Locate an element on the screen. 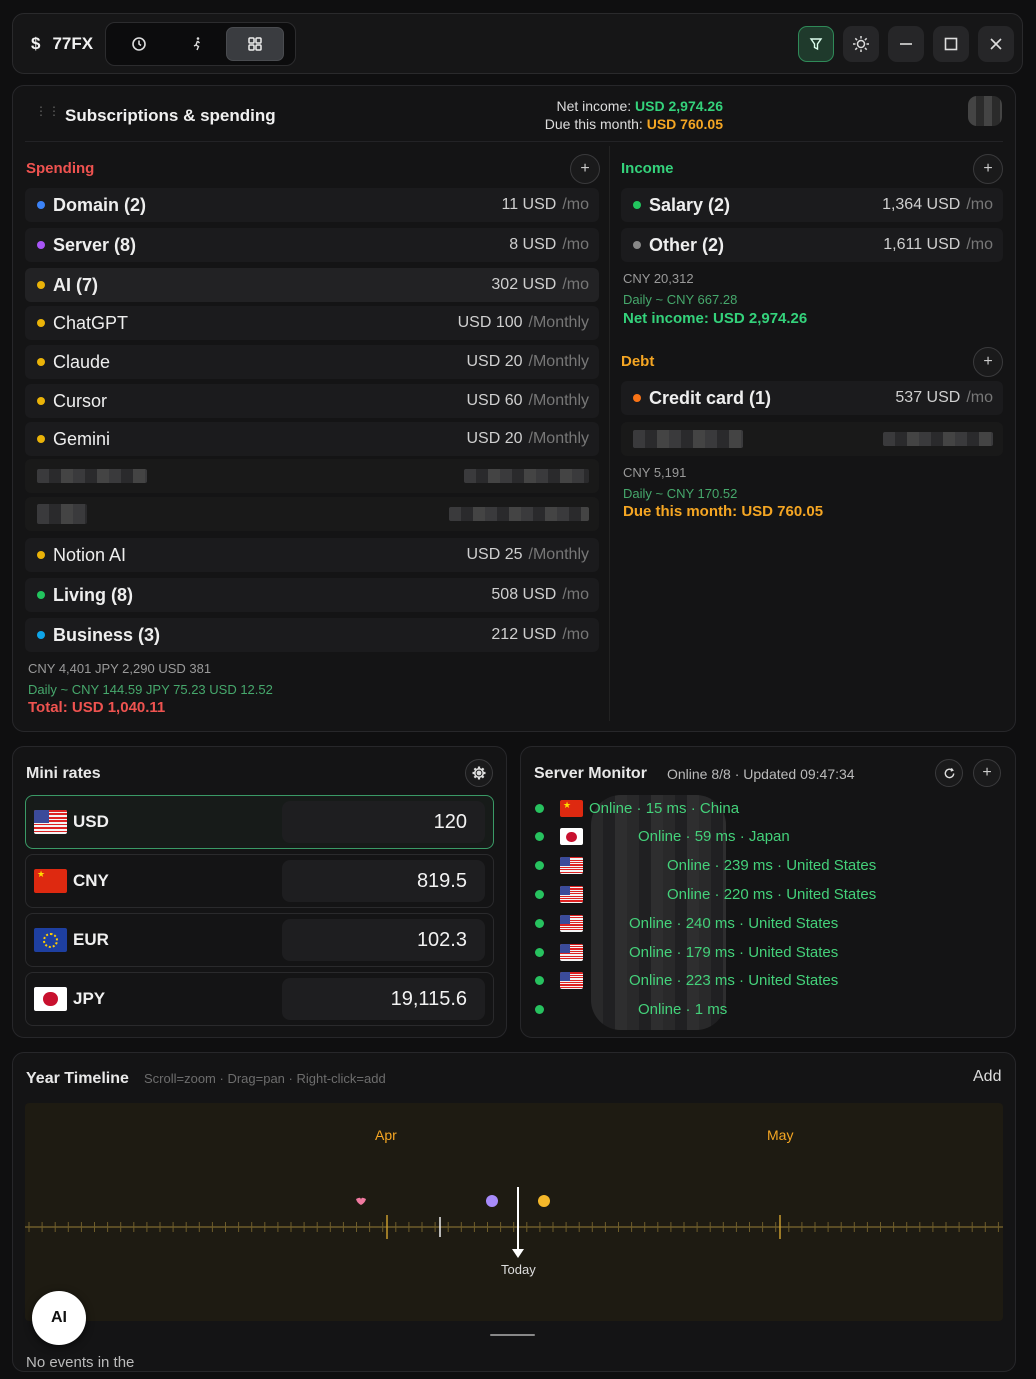 The image size is (1036, 1379). refresh-icon is located at coordinates (949, 772).